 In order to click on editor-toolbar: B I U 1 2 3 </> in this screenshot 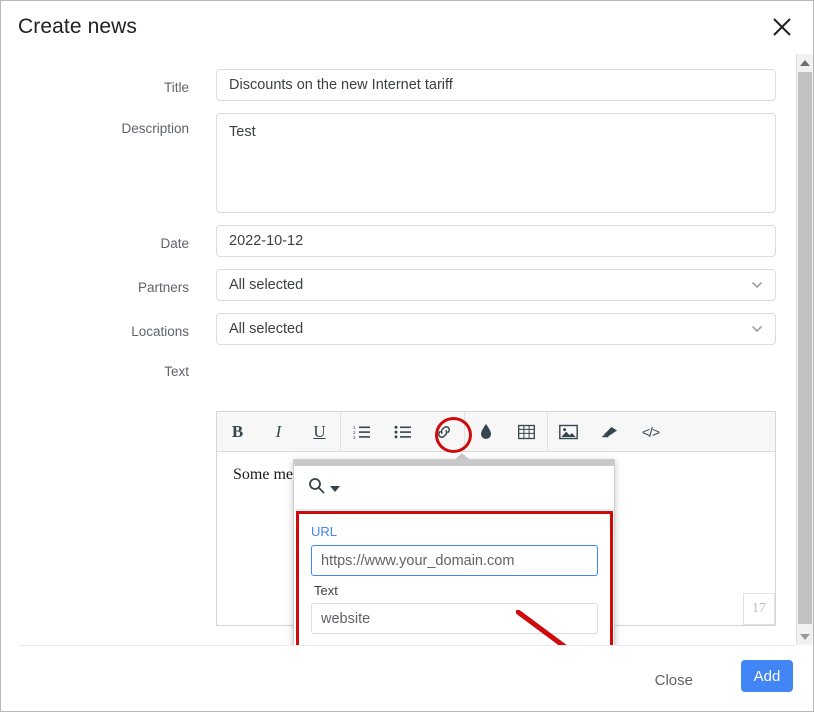, I will do `click(496, 431)`.